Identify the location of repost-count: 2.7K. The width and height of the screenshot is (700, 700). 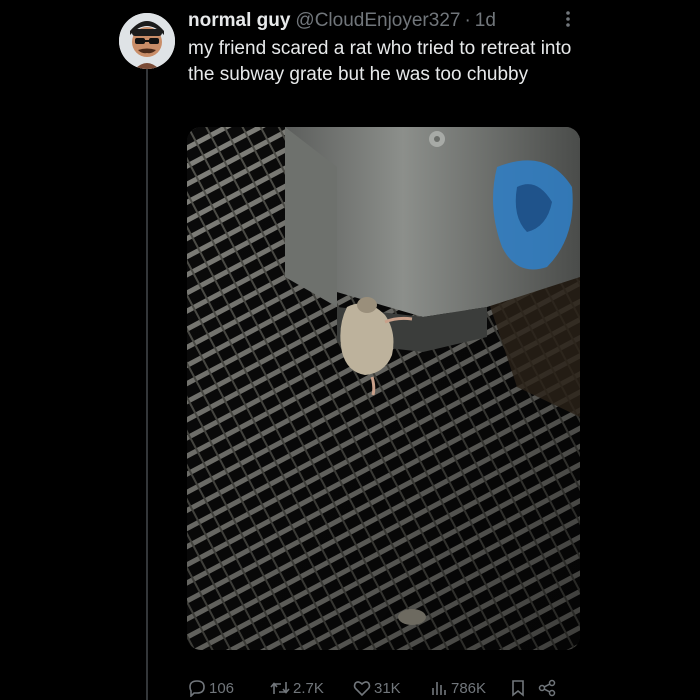
(308, 688).